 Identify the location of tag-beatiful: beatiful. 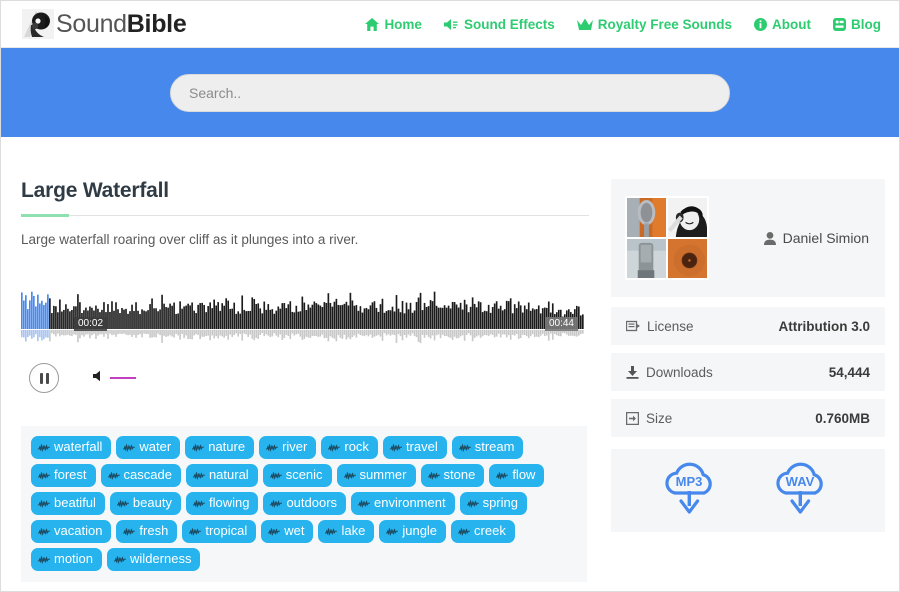
(68, 503).